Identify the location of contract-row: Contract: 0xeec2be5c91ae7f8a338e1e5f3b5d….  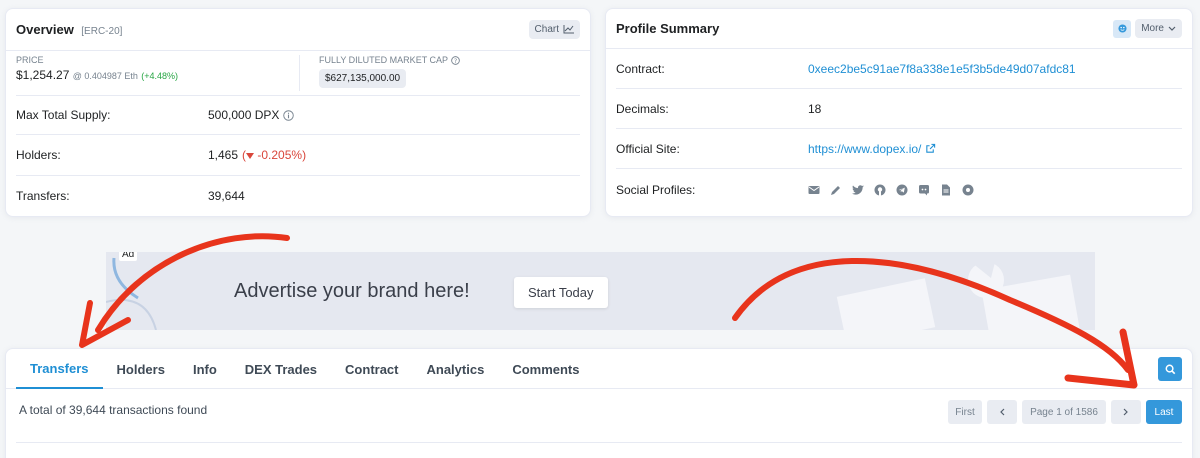
(899, 69).